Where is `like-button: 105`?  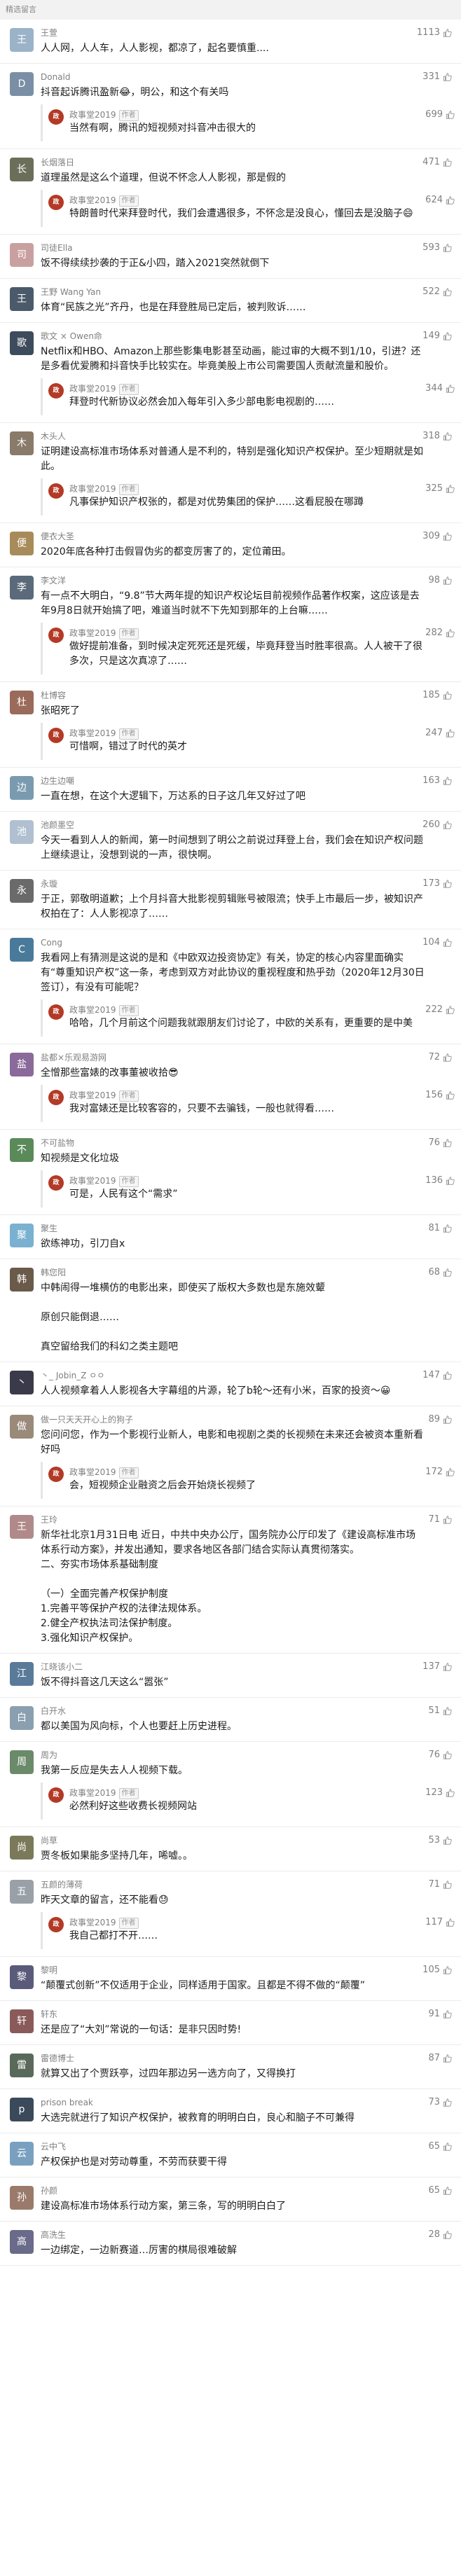
like-button: 105 is located at coordinates (437, 1970).